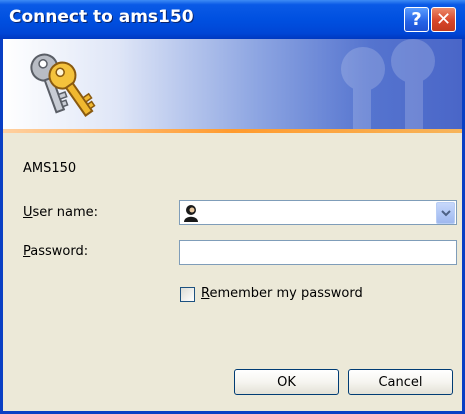  Describe the element at coordinates (187, 294) in the screenshot. I see `remember-password-checkbox` at that location.